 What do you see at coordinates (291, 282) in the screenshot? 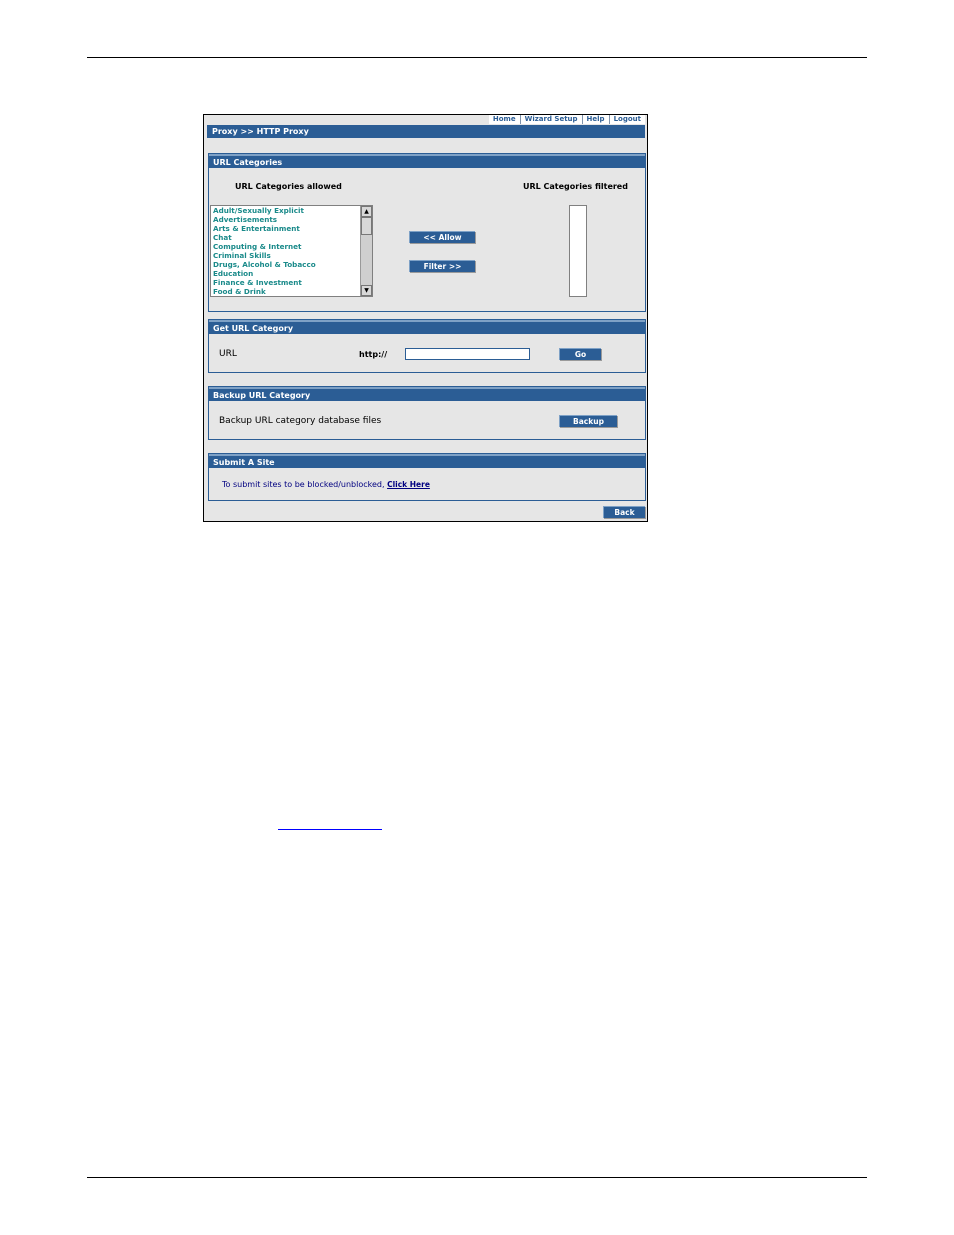
I see `list-item: Finance & Investment` at bounding box center [291, 282].